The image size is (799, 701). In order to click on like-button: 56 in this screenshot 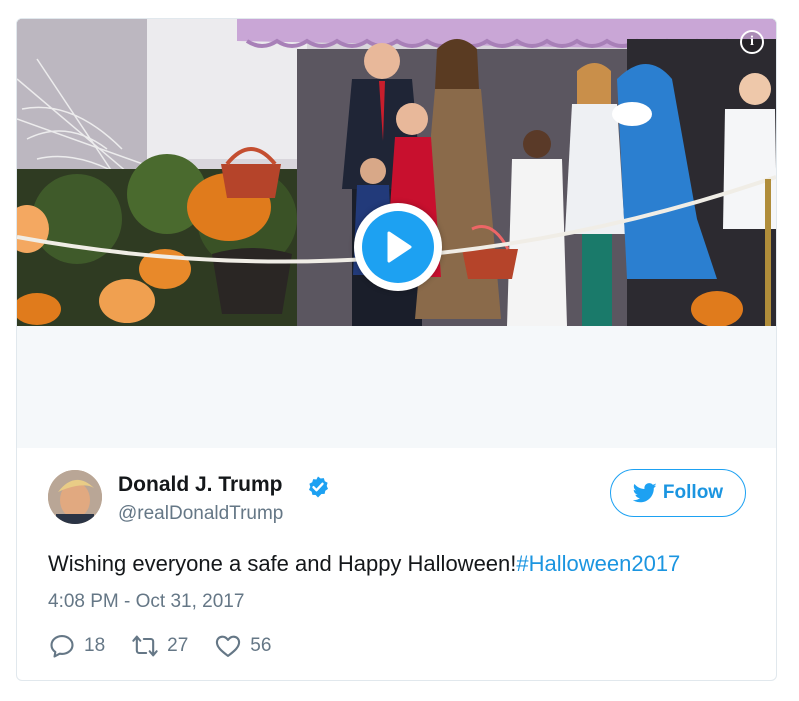, I will do `click(242, 646)`.